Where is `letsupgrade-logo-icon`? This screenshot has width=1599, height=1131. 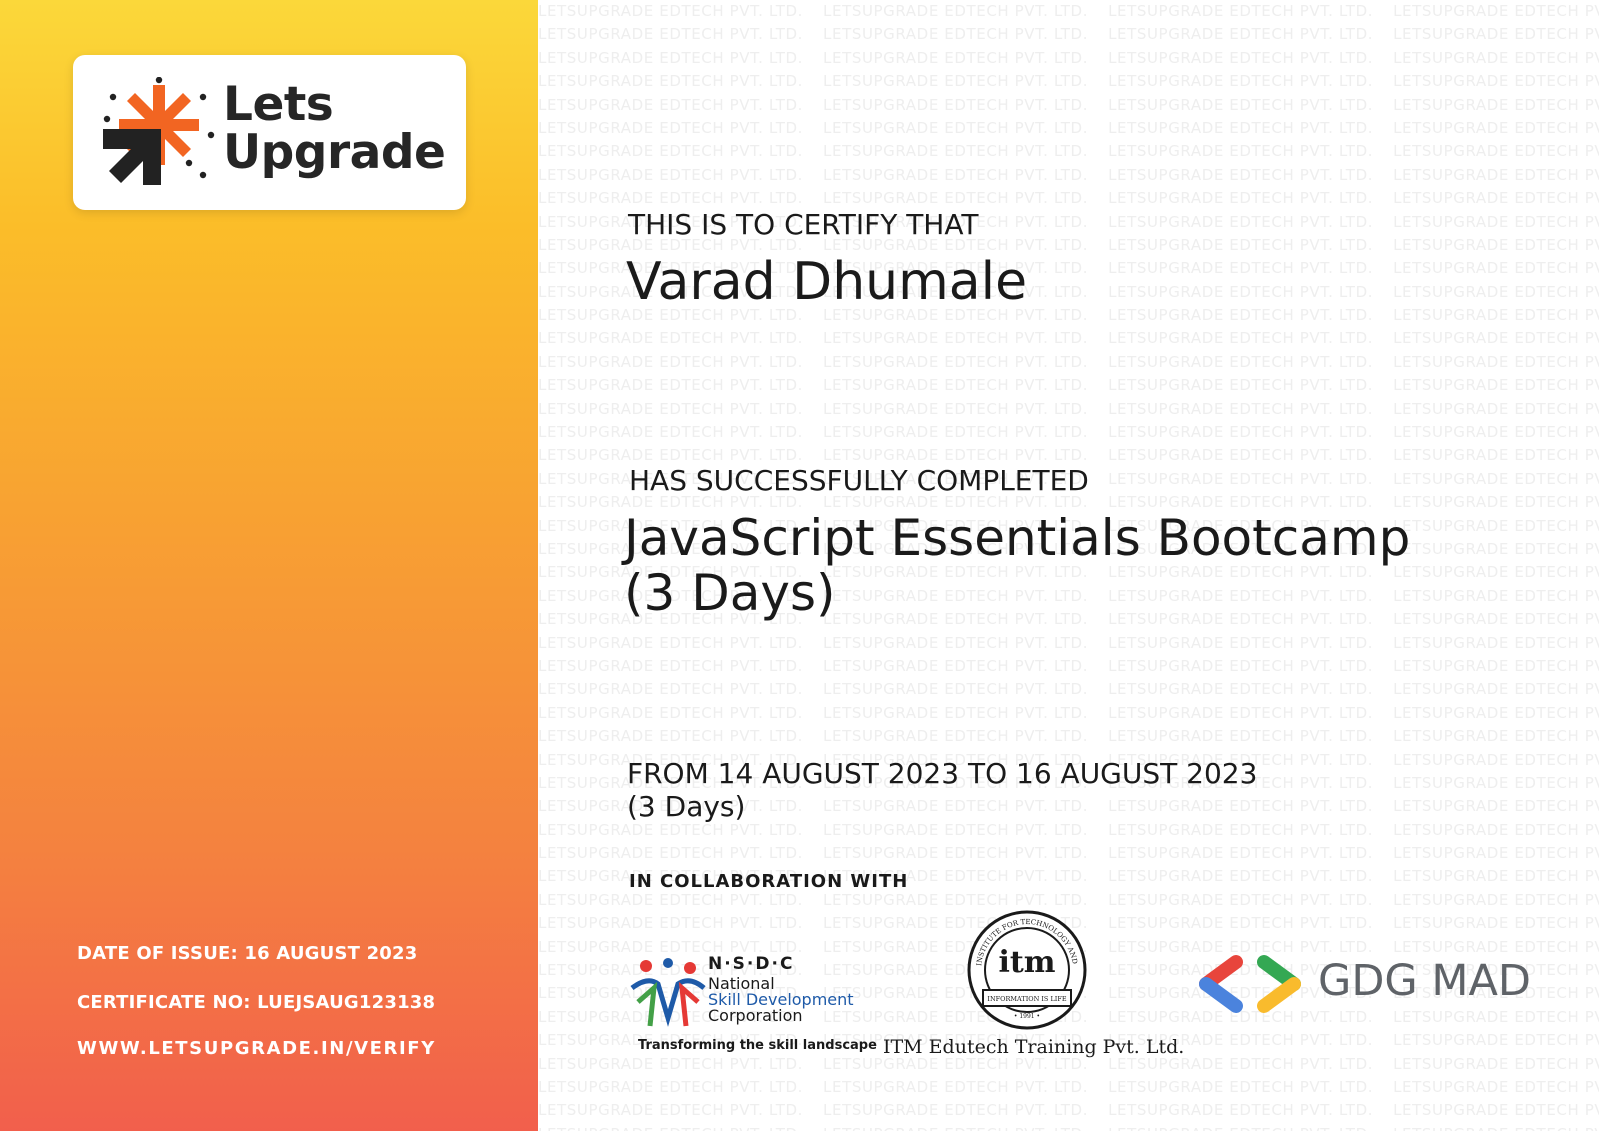 letsupgrade-logo-icon is located at coordinates (159, 131).